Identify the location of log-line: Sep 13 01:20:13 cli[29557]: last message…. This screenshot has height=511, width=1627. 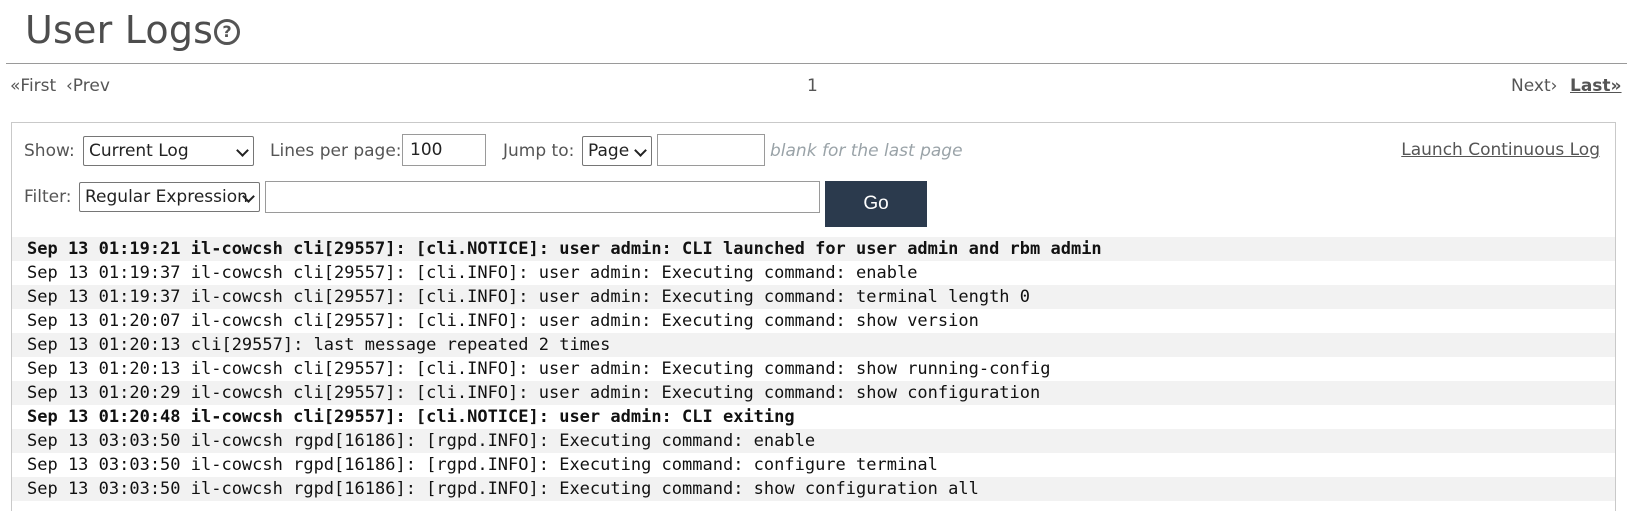
(813, 345).